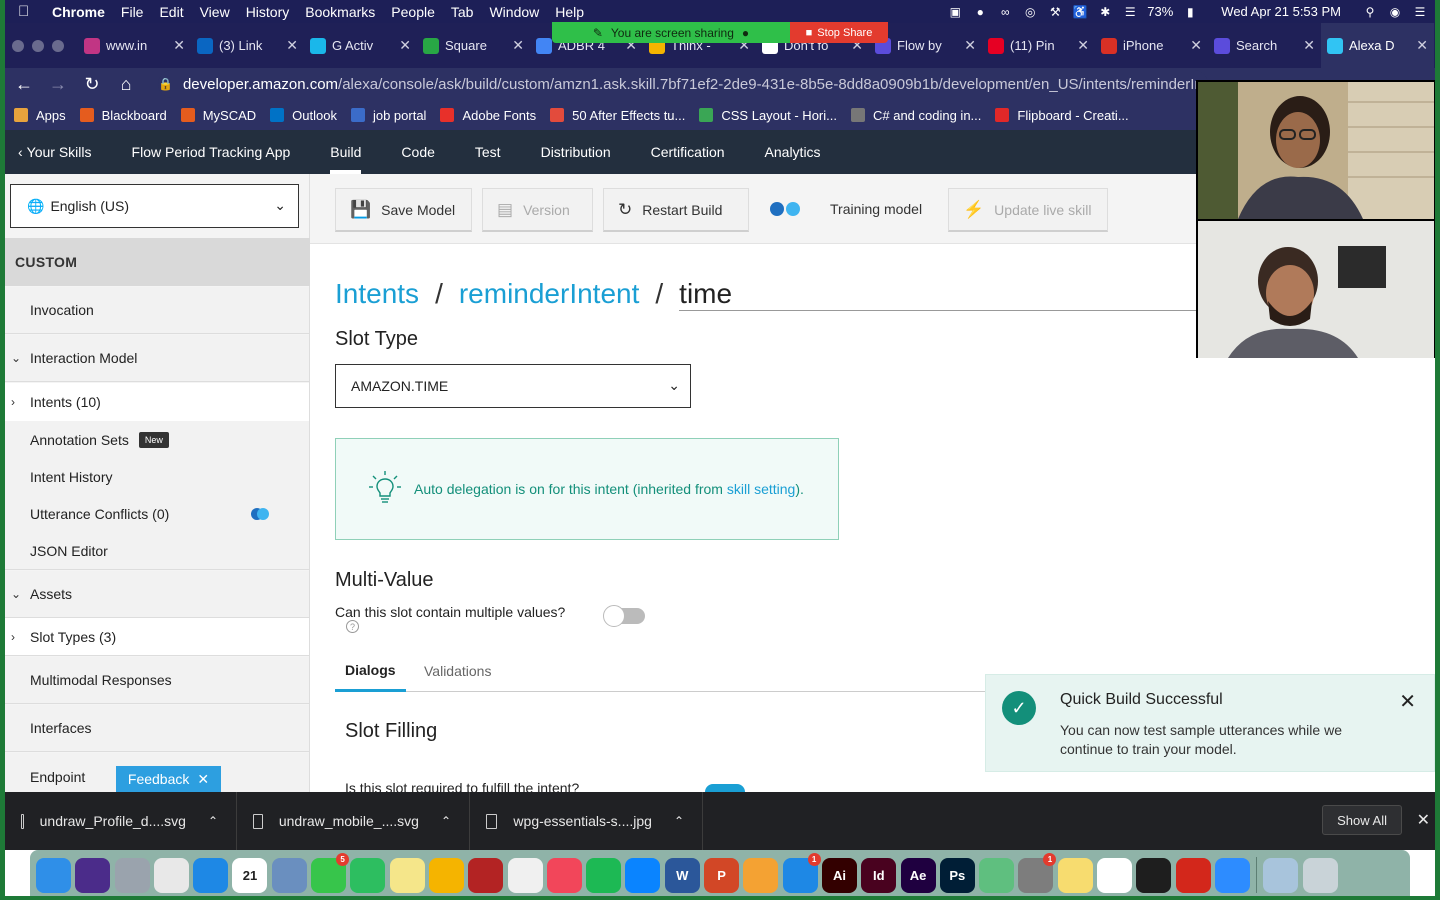  What do you see at coordinates (1005, 12) in the screenshot?
I see `creative-cloud-icon: ∞` at bounding box center [1005, 12].